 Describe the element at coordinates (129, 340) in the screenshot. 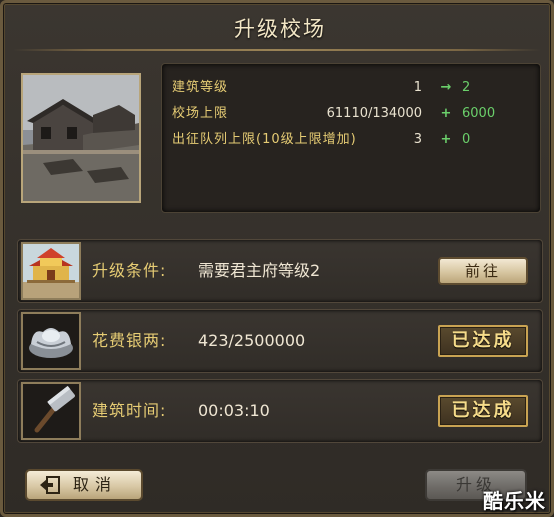

I see `requirement-label: 花费银两:` at that location.